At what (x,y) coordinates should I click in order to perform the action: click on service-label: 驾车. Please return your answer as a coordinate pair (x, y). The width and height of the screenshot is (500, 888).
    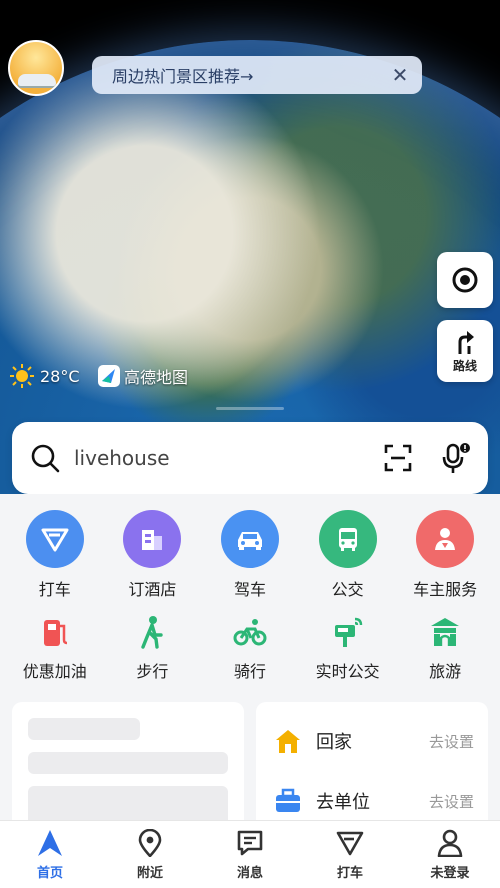
    Looking at the image, I should click on (249, 589).